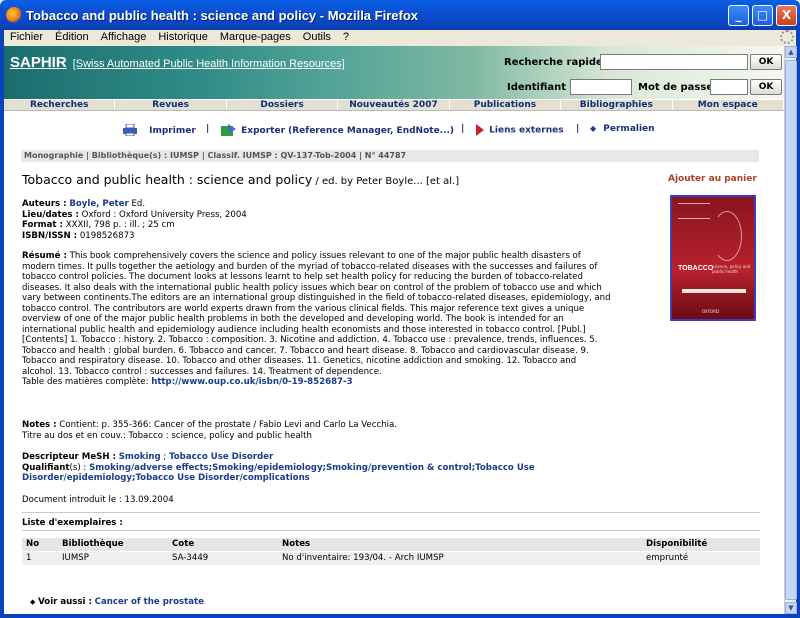 This screenshot has height=618, width=800. Describe the element at coordinates (701, 557) in the screenshot. I see `cell-disponibilite: emprunté` at that location.